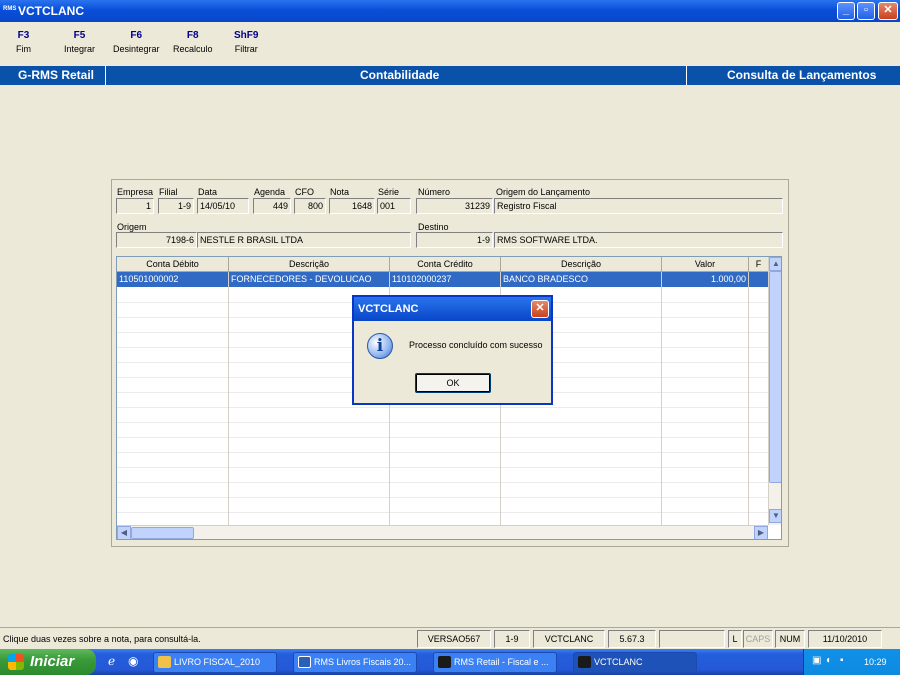  What do you see at coordinates (400, 75) in the screenshot?
I see `module-name: Contabilidade` at bounding box center [400, 75].